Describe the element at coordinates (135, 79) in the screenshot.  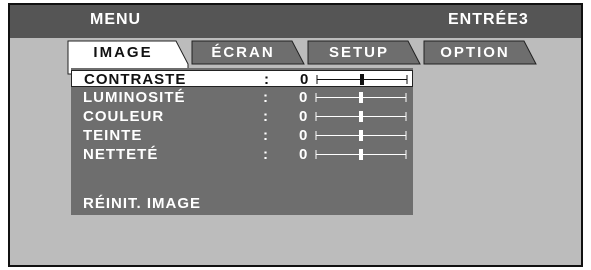
I see `setting-label: CONTRASTE` at that location.